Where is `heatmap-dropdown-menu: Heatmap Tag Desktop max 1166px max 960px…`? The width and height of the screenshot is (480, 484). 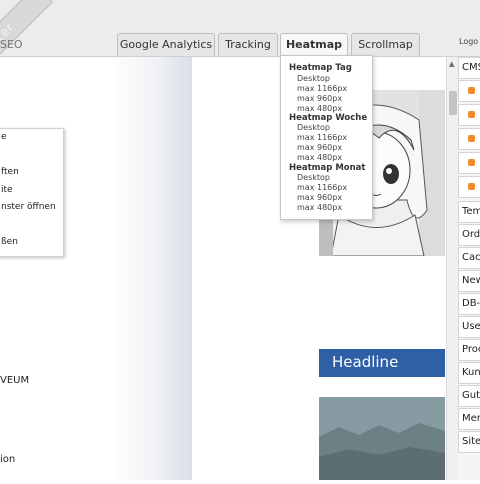
heatmap-dropdown-menu: Heatmap Tag Desktop max 1166px max 960px… is located at coordinates (326, 137).